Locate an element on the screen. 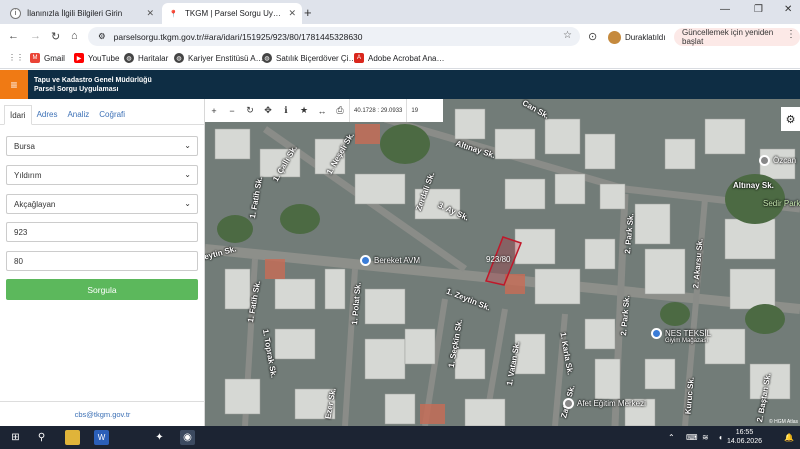 The image size is (800, 449). minimize-icon: — is located at coordinates (725, 9).